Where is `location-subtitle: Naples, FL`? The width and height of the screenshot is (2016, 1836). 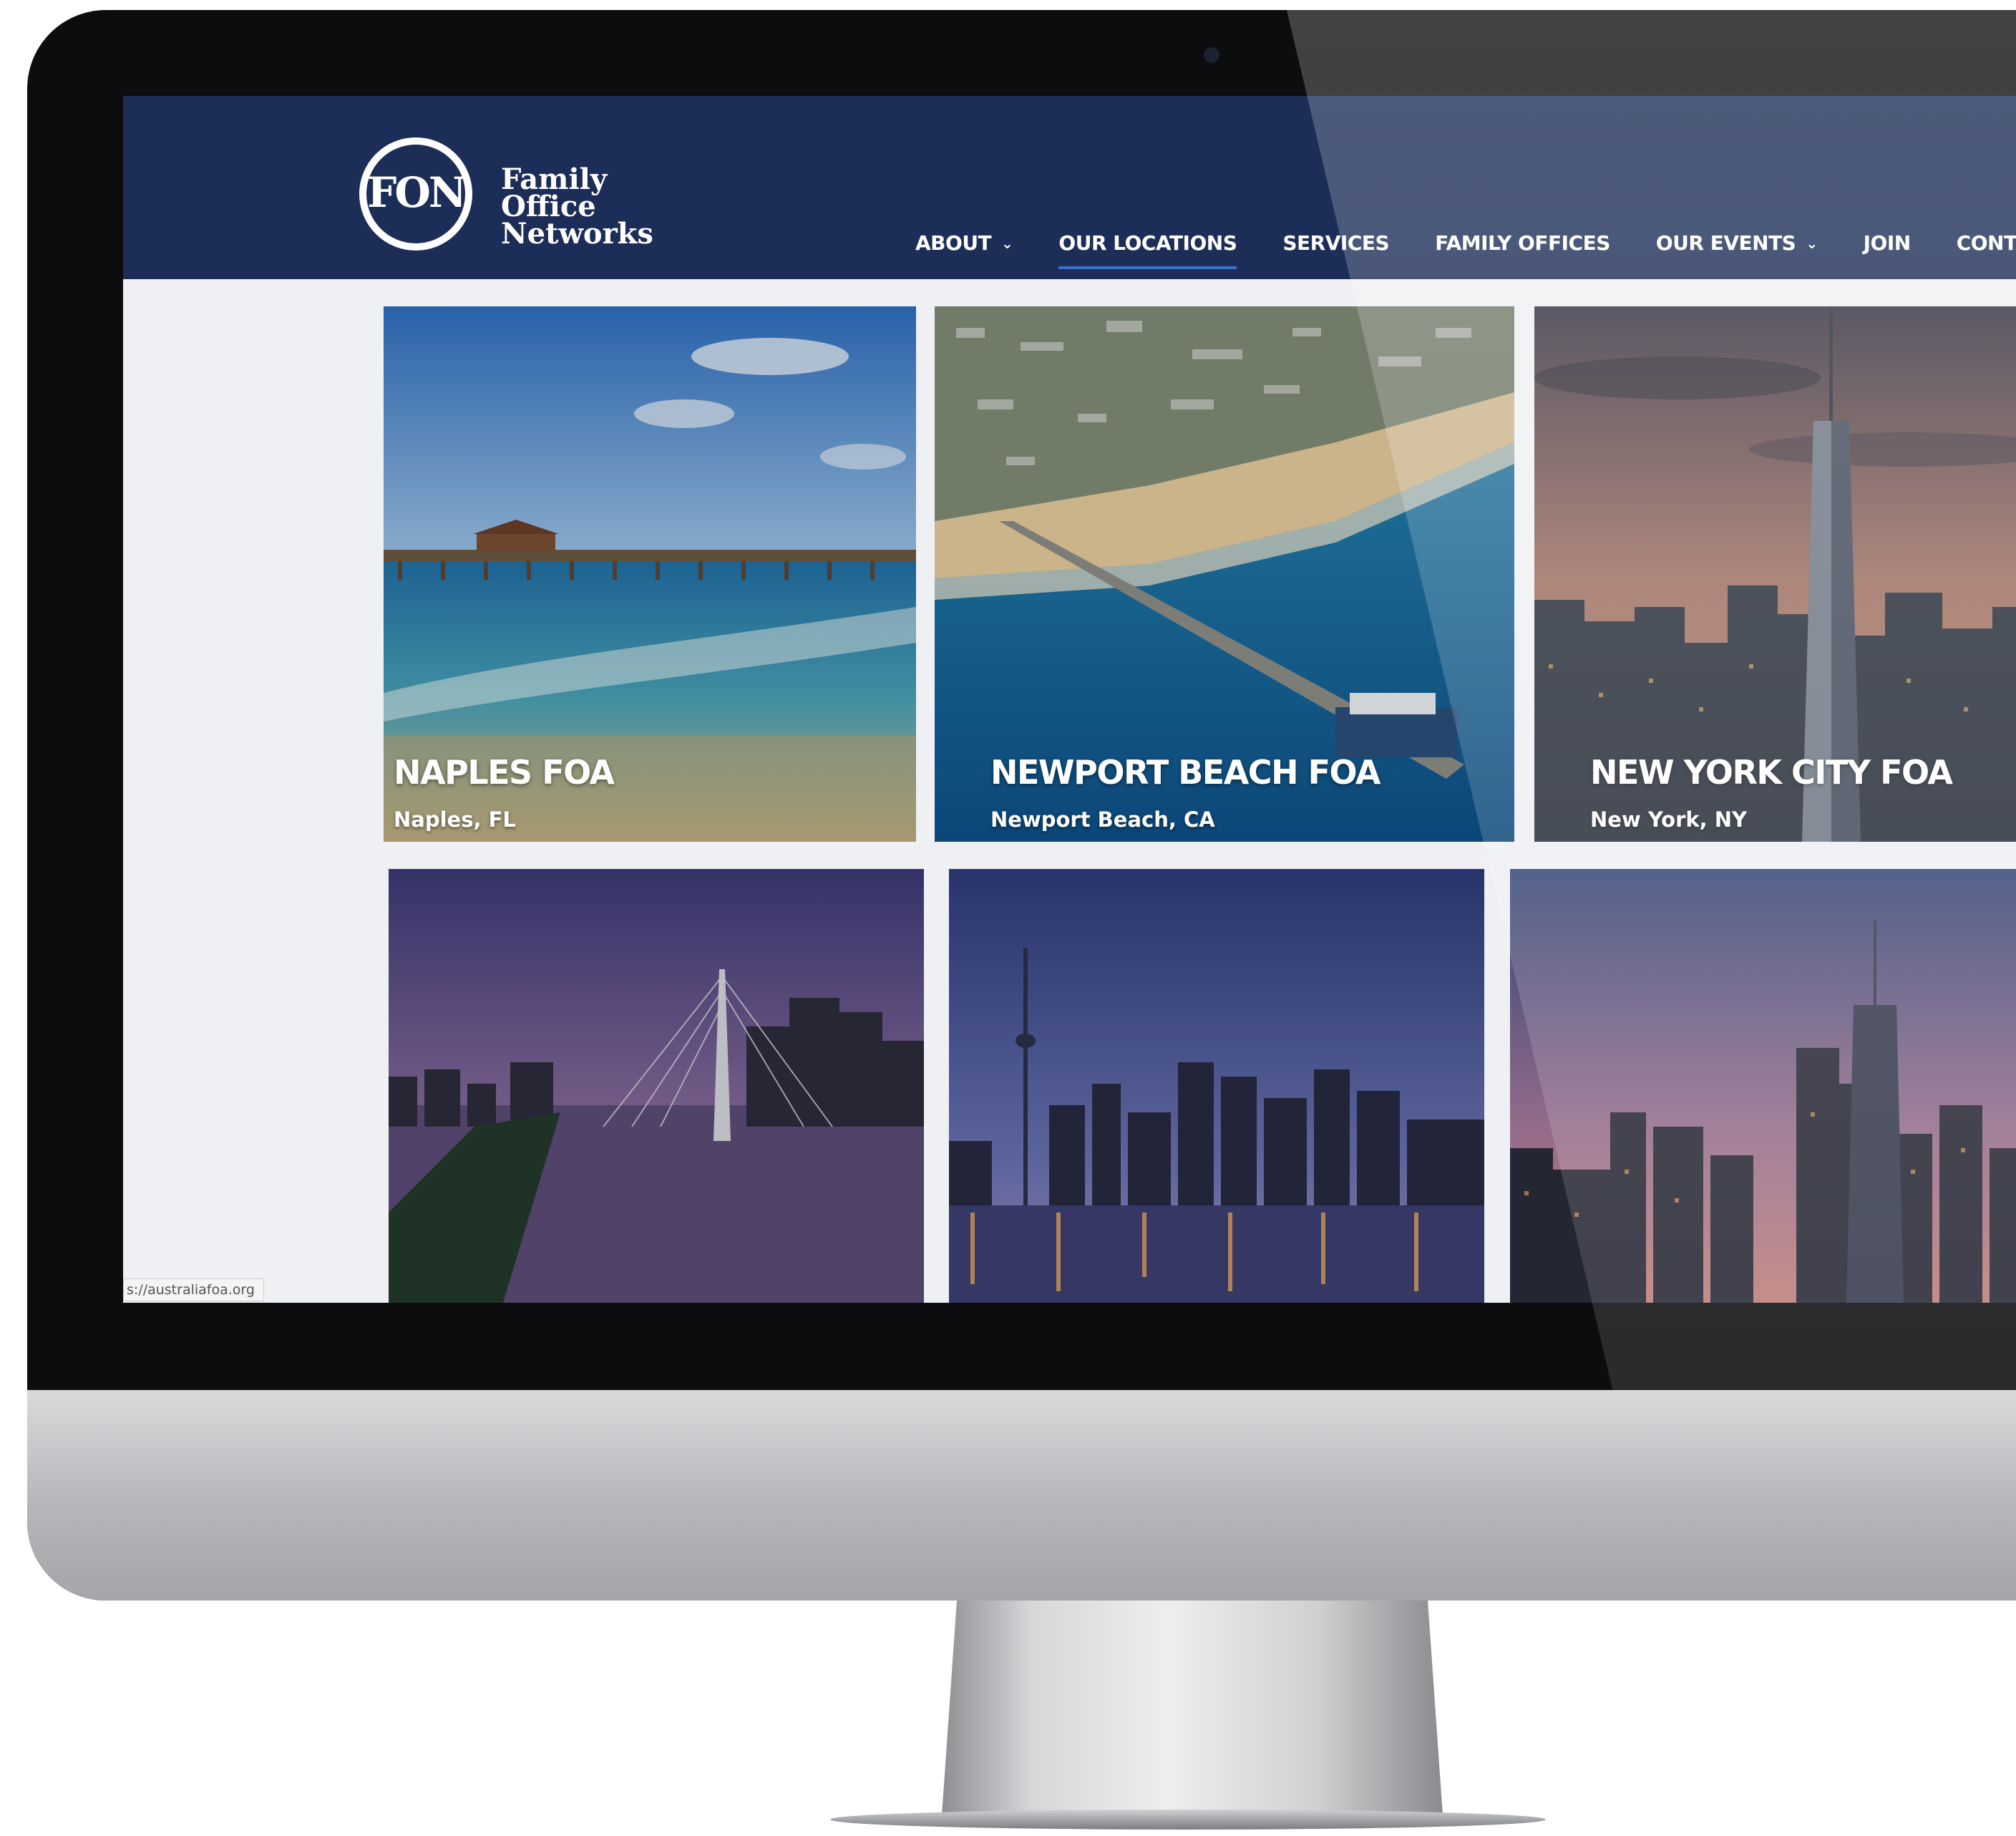 location-subtitle: Naples, FL is located at coordinates (455, 819).